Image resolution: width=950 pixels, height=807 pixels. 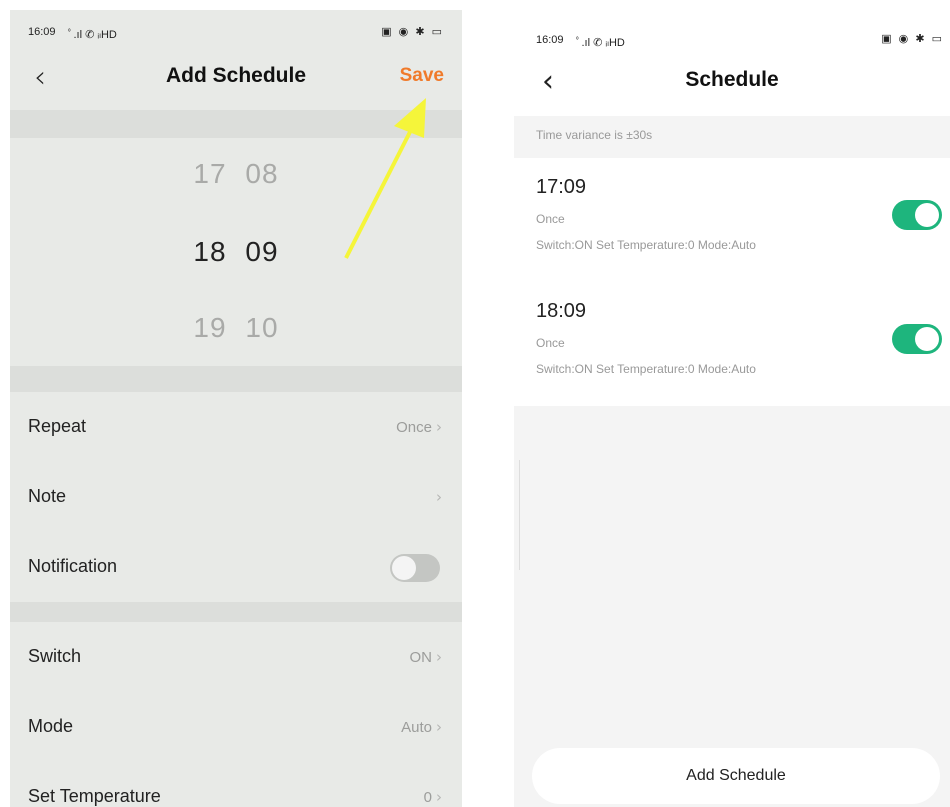 What do you see at coordinates (432, 797) in the screenshot?
I see `temperature-value: 0 ›` at bounding box center [432, 797].